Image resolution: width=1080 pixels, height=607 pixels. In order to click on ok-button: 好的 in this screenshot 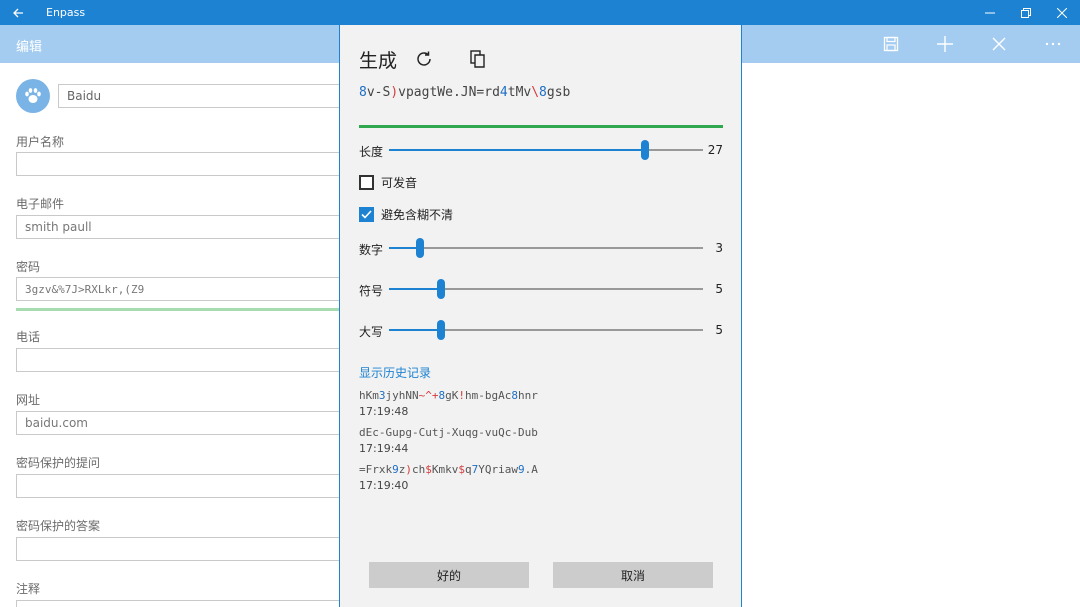, I will do `click(449, 575)`.